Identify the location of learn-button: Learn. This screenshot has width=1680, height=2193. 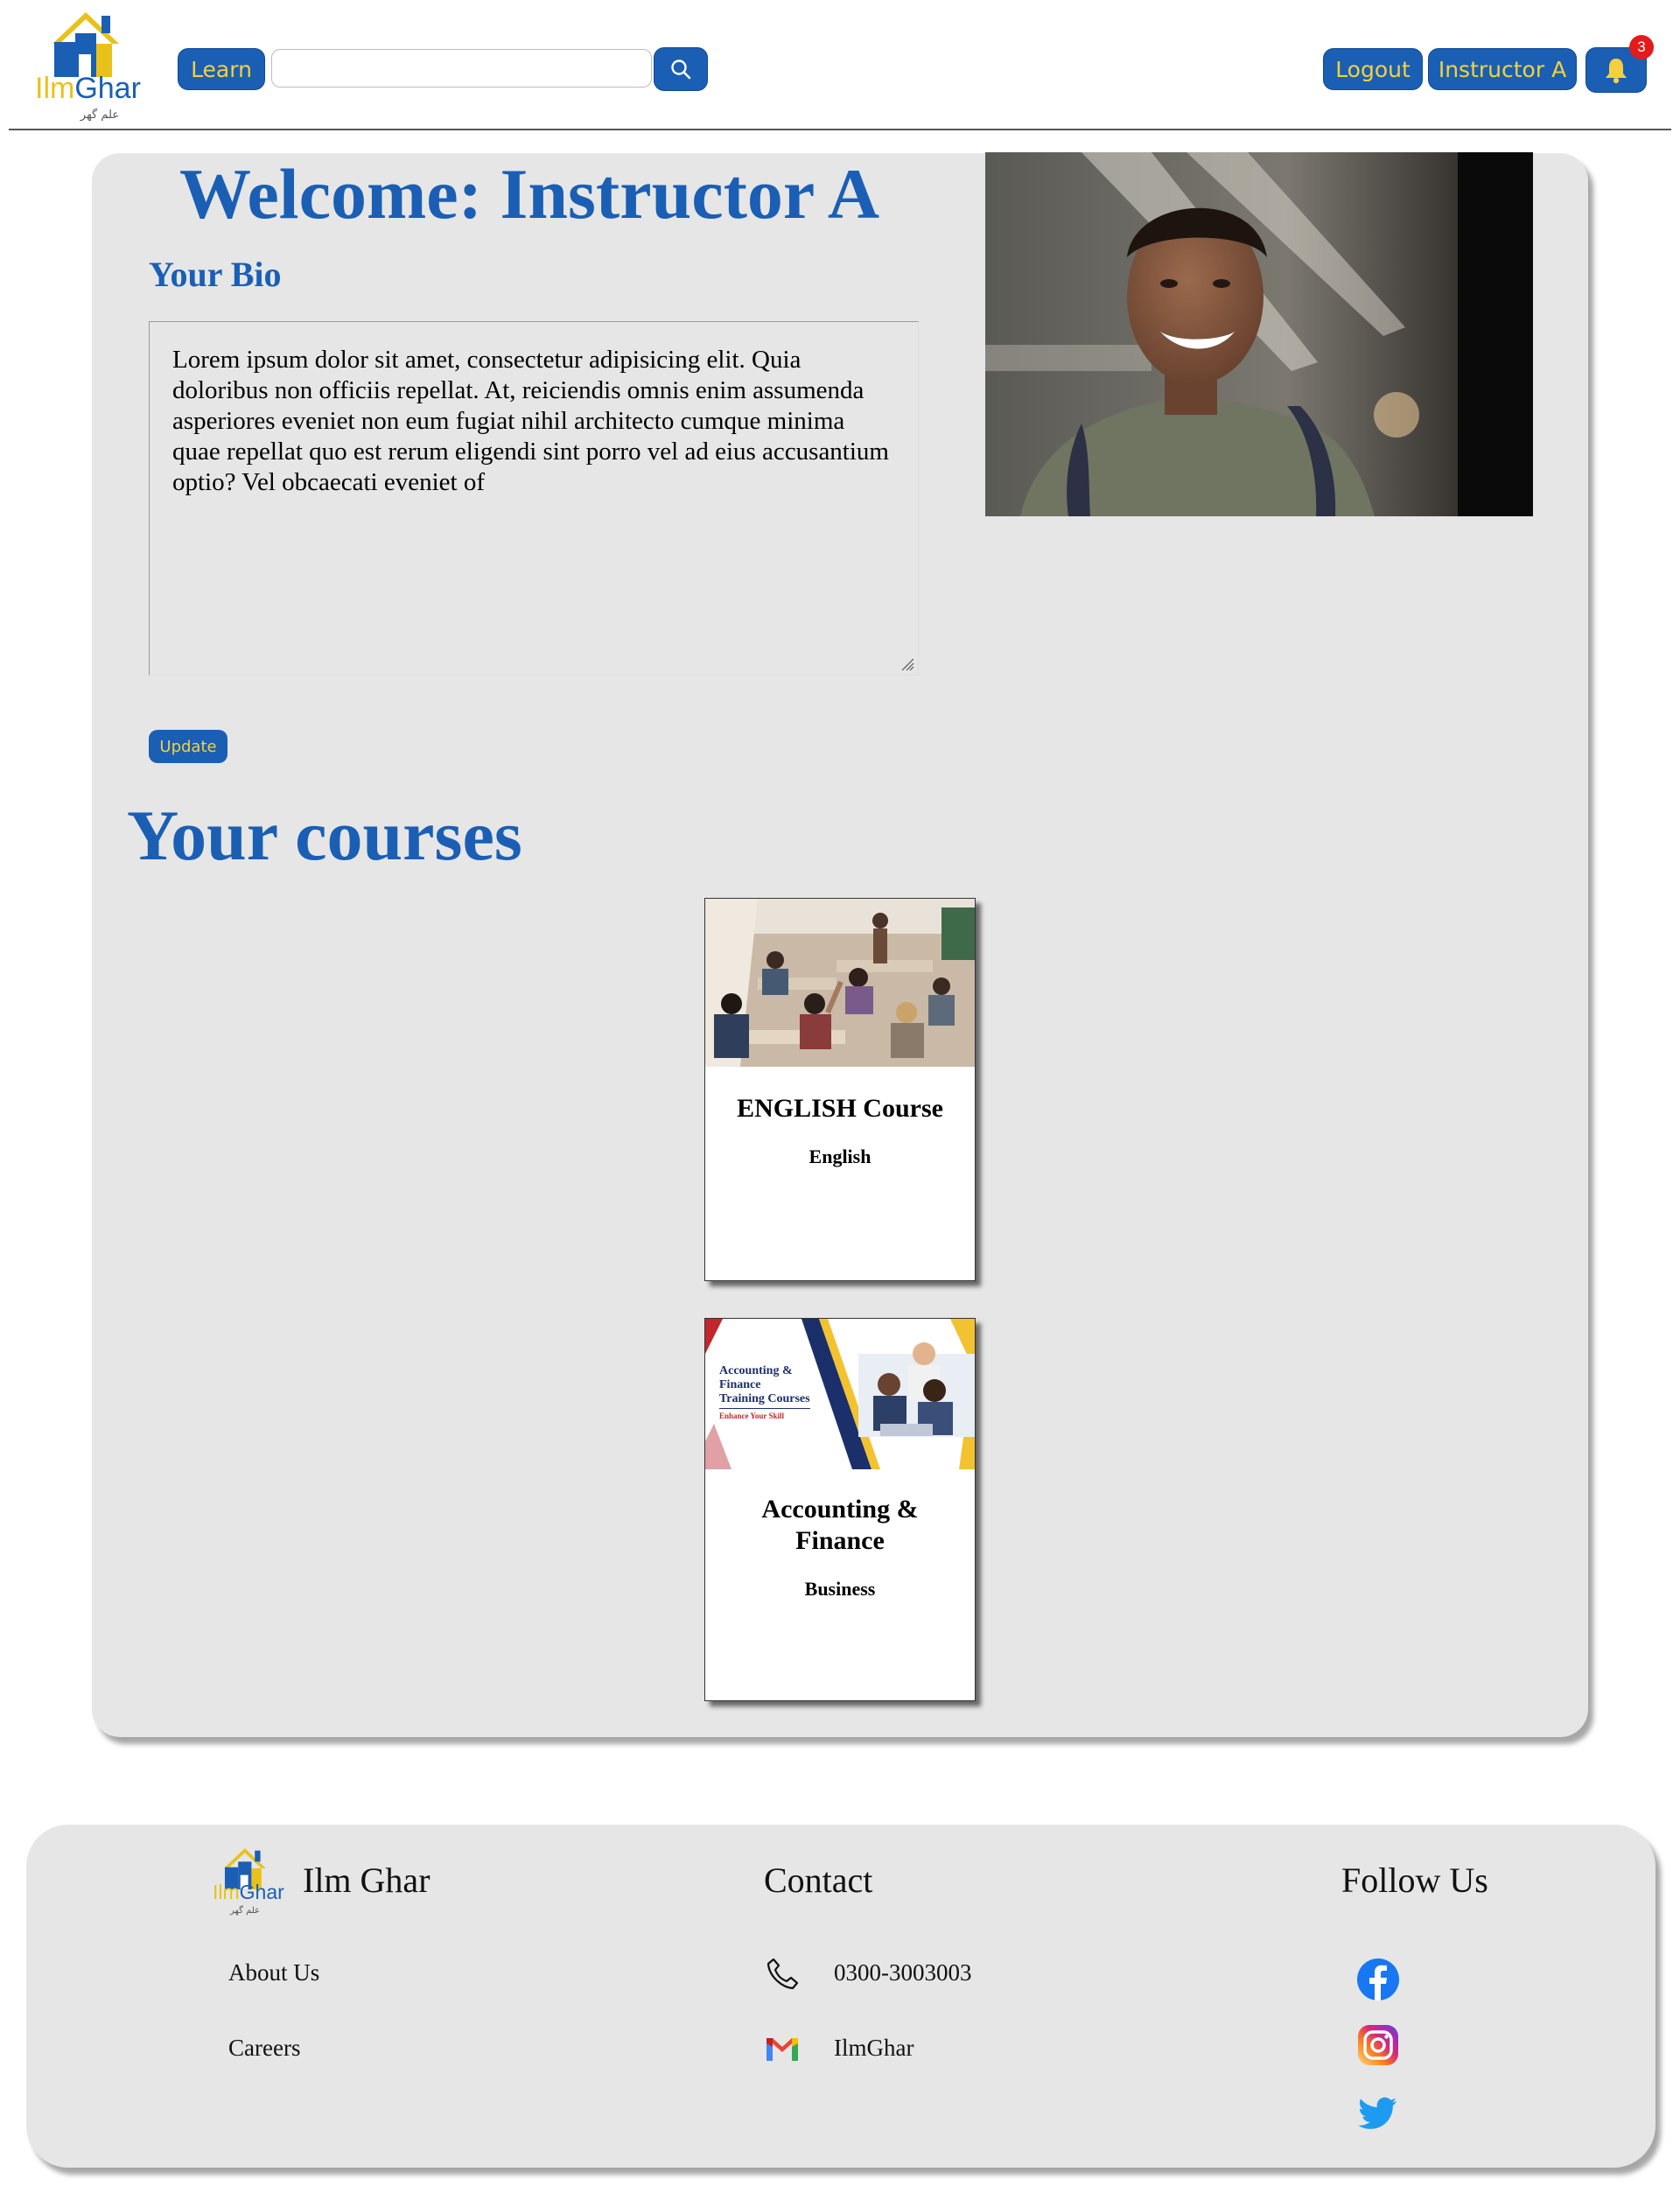
(221, 69).